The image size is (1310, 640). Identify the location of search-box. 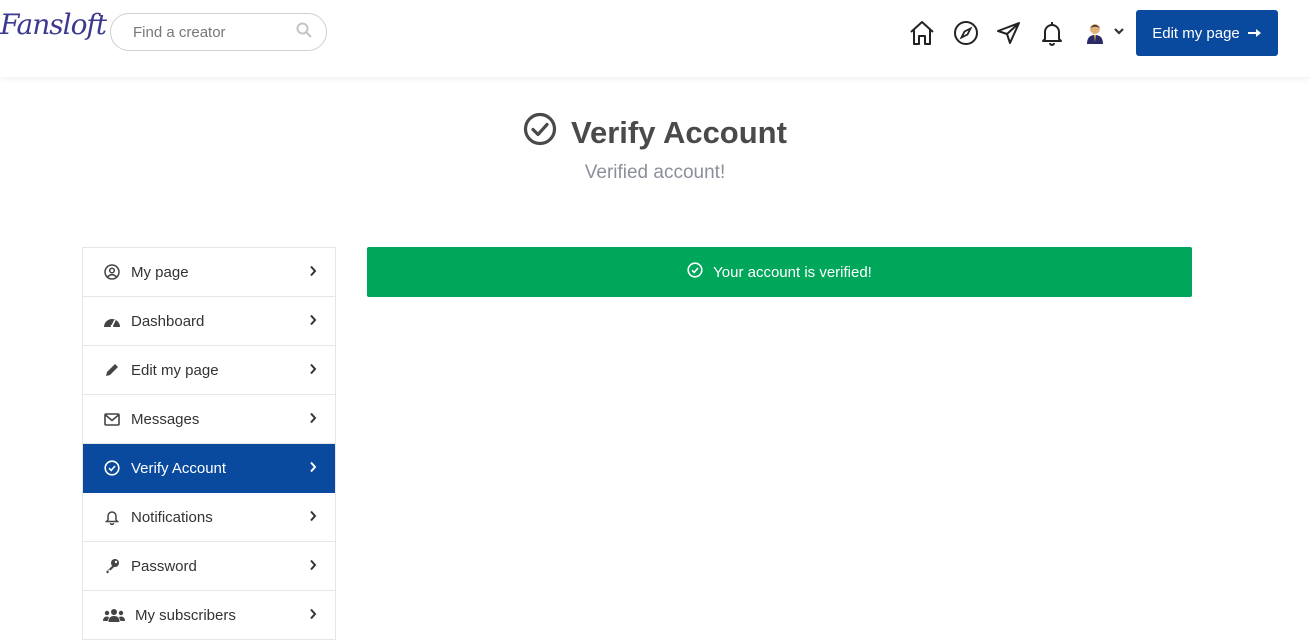
(218, 32).